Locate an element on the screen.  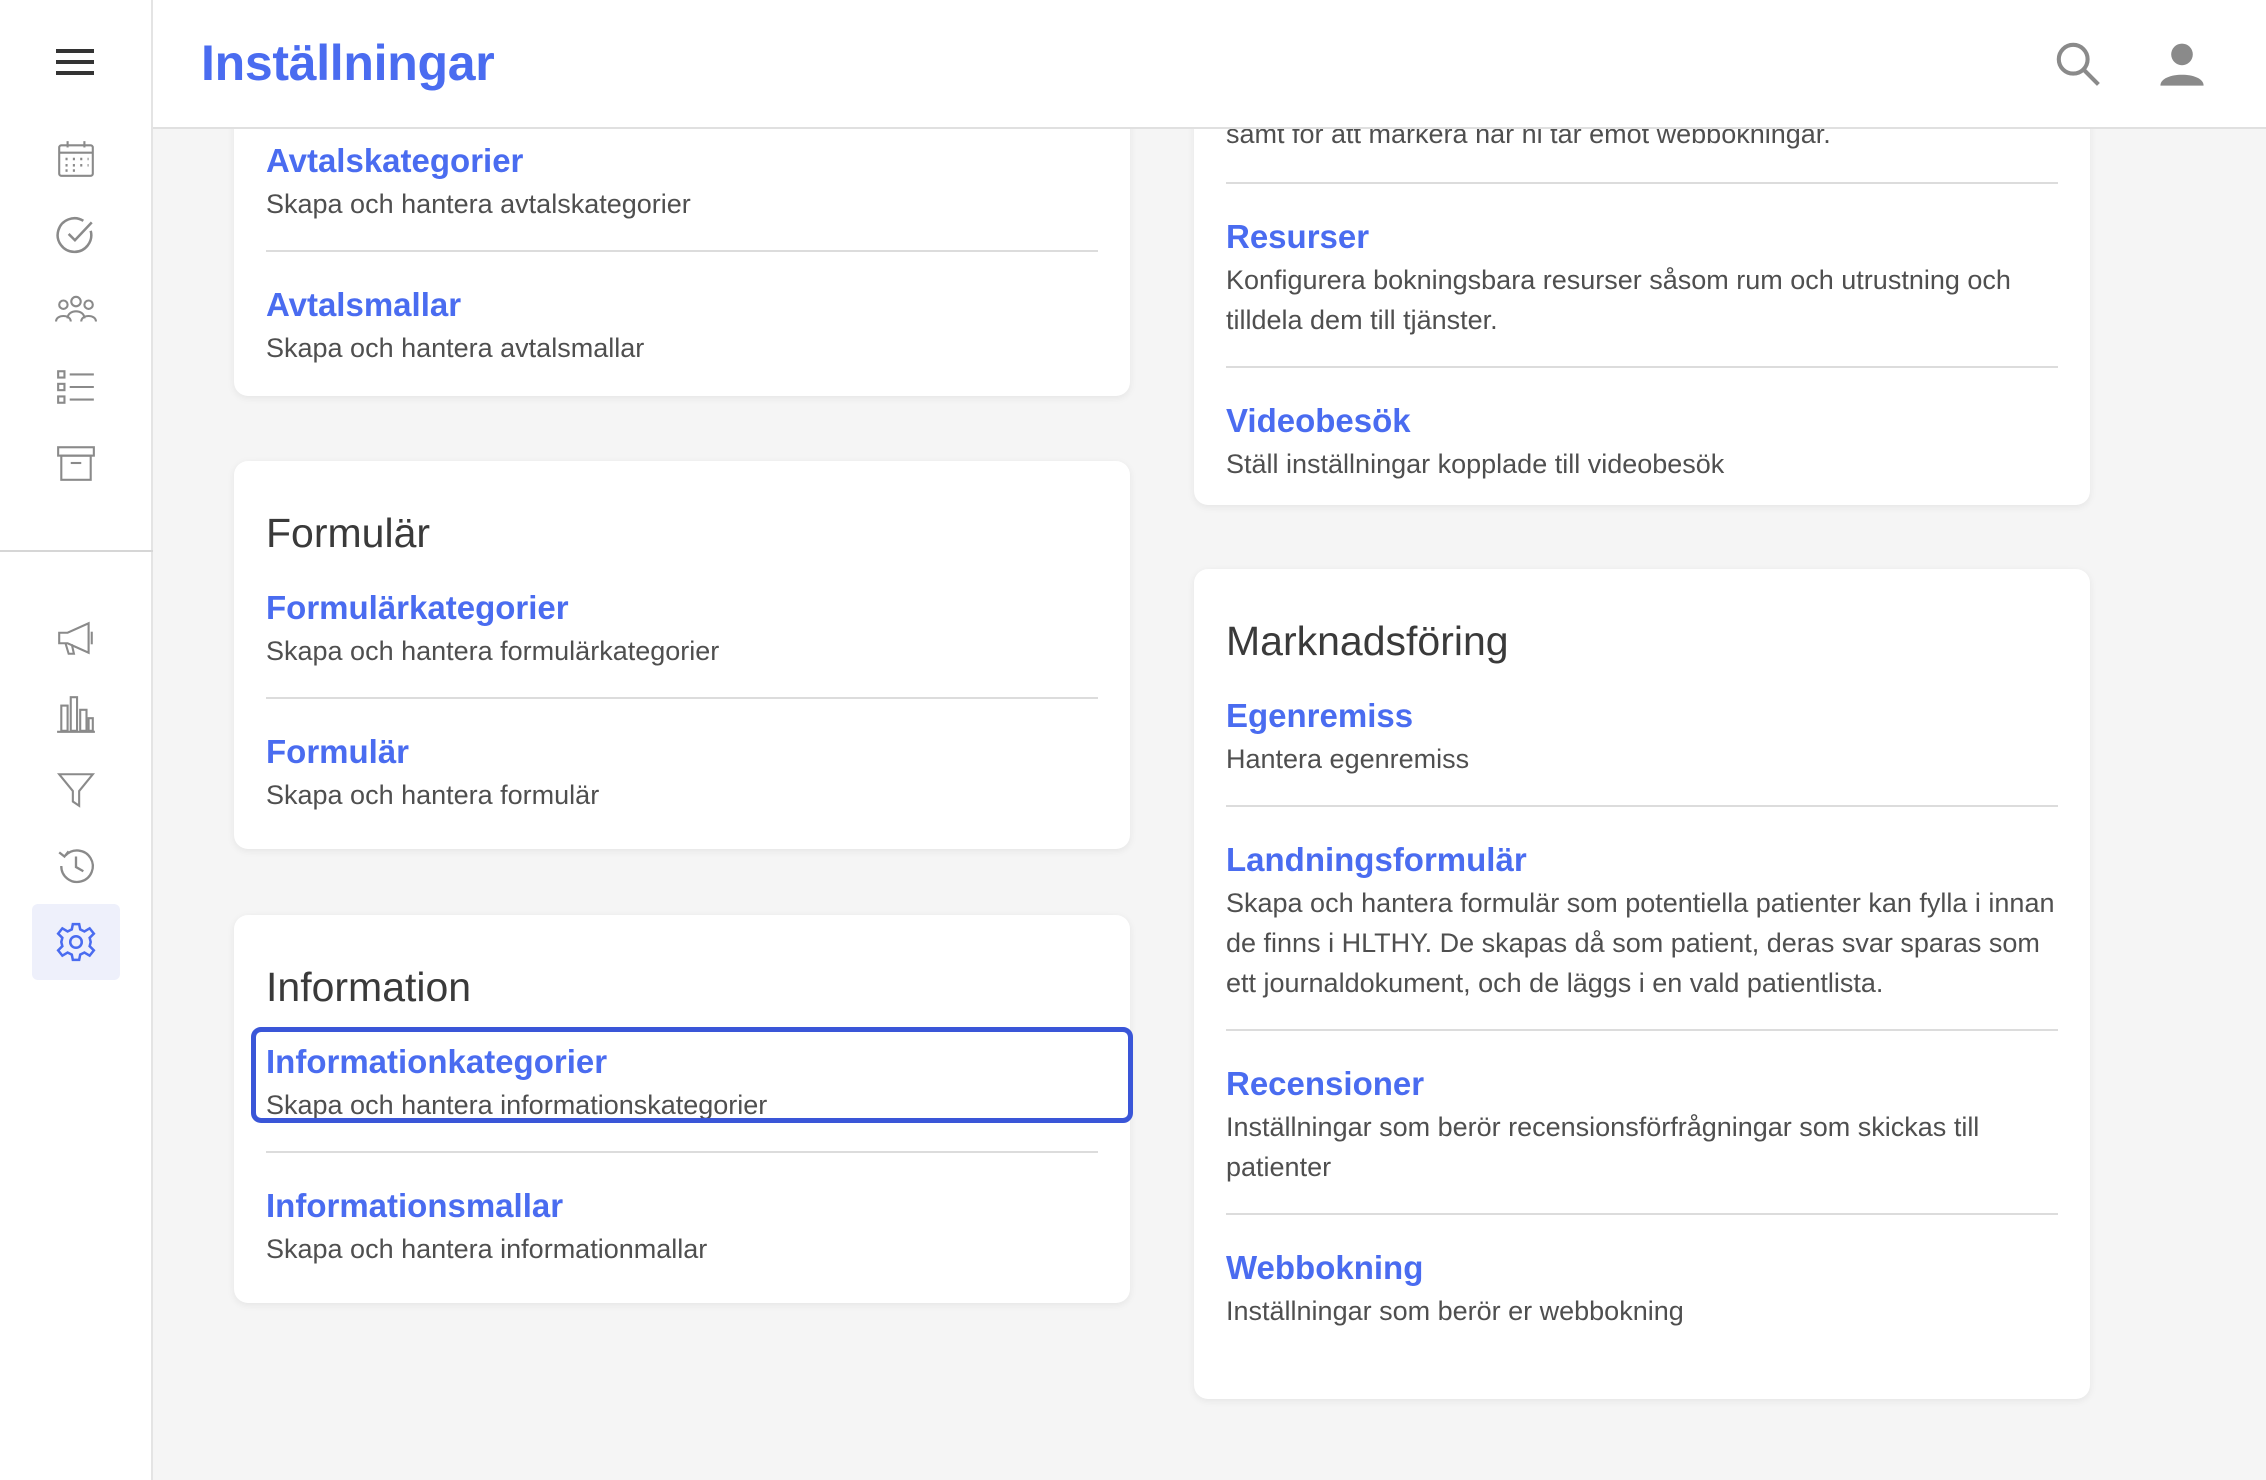
item-description: Skapa och hantera avtalskategorier is located at coordinates (478, 204).